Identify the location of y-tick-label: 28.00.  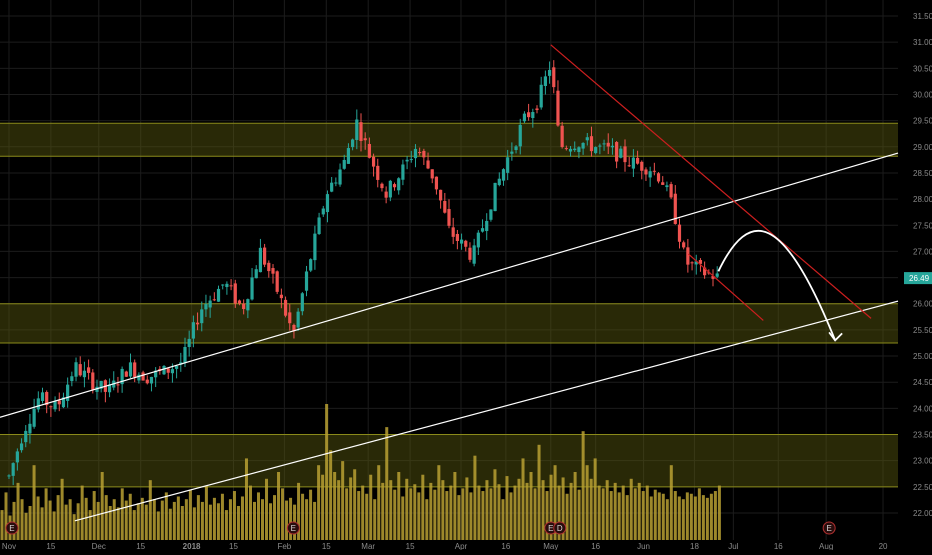
(922, 199).